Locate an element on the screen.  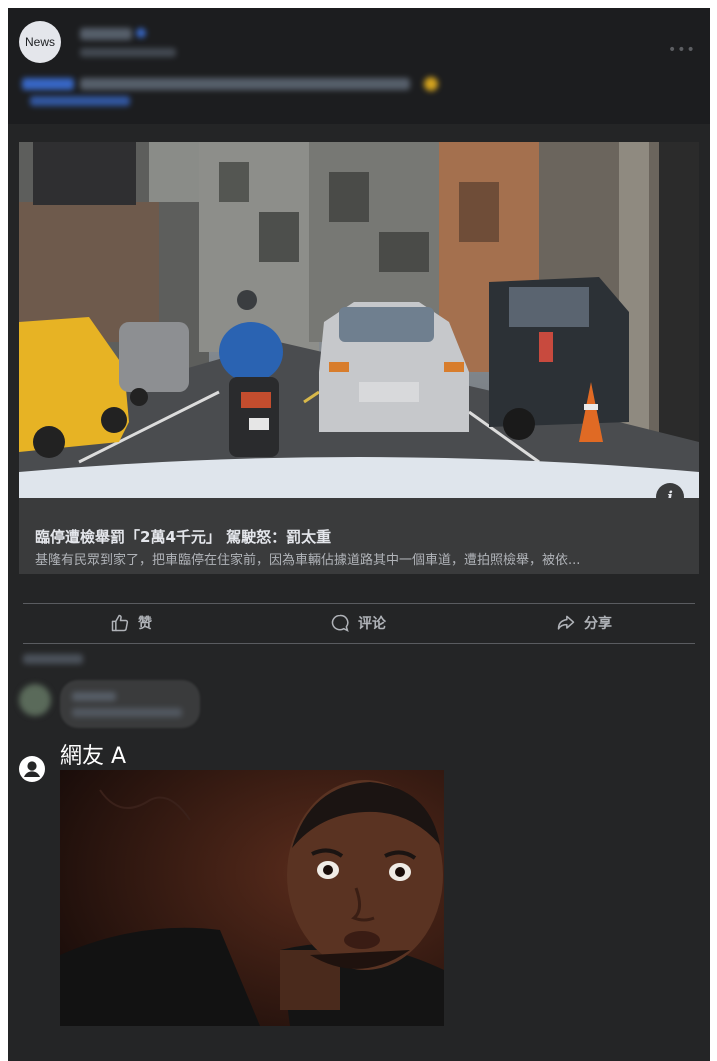
more-options-icon: ••• is located at coordinates (682, 50).